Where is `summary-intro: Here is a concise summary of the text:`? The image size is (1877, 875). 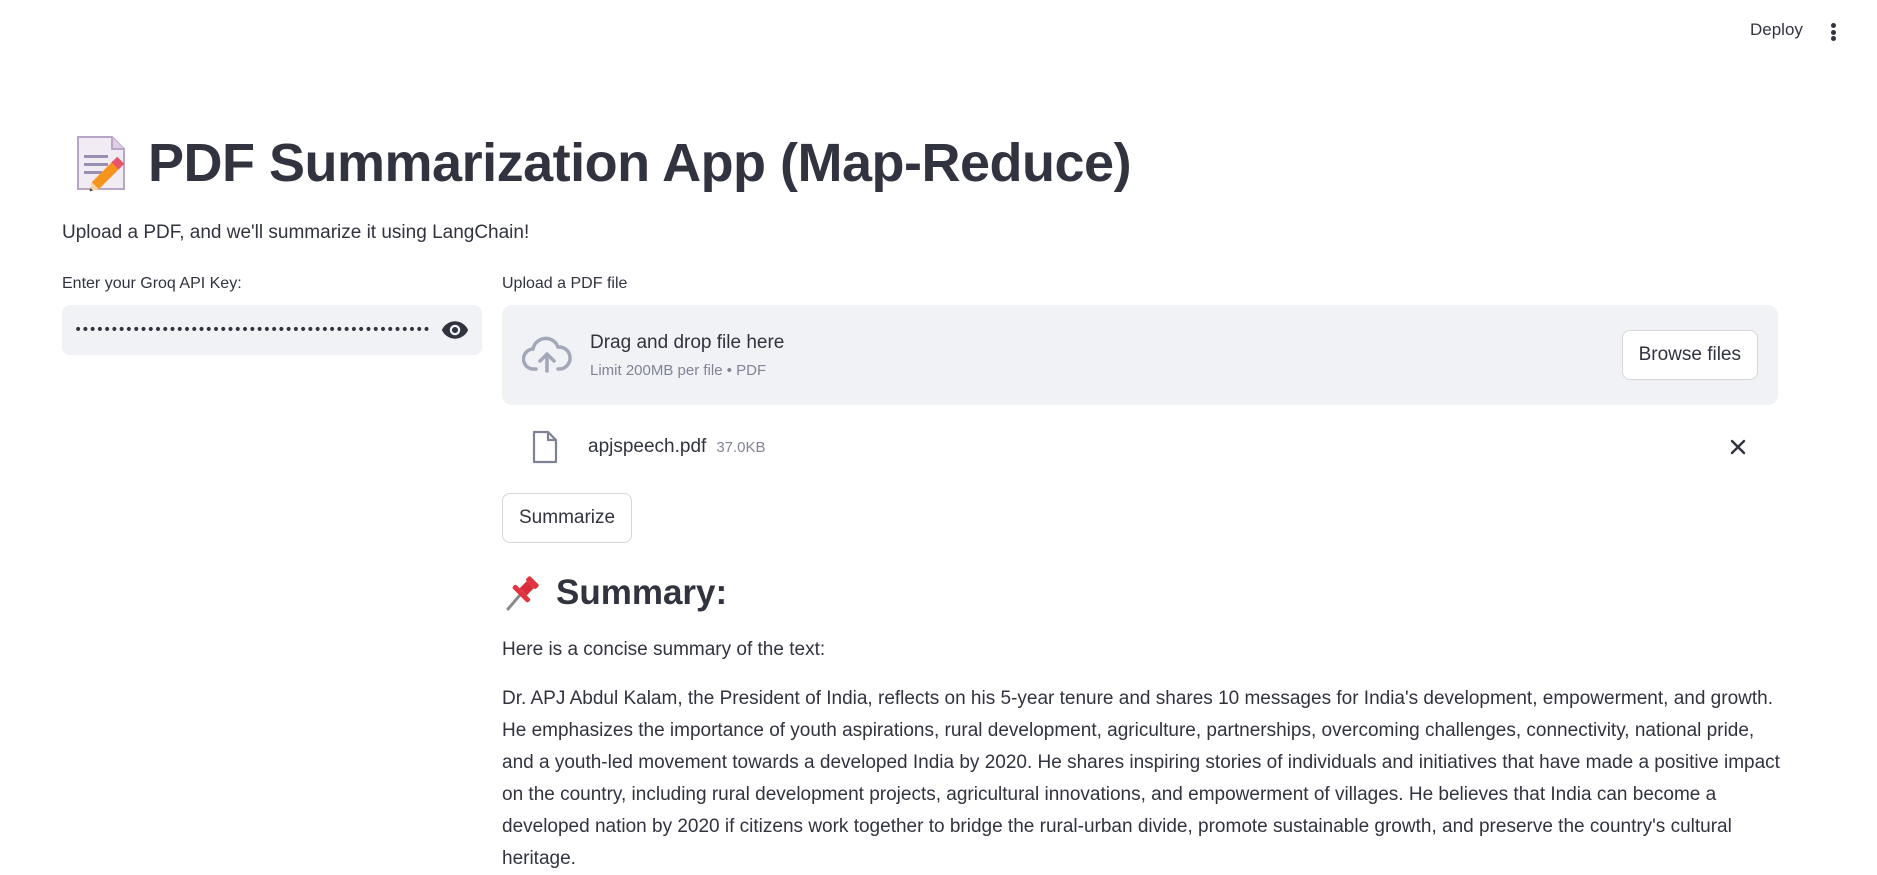 summary-intro: Here is a concise summary of the text: is located at coordinates (664, 649).